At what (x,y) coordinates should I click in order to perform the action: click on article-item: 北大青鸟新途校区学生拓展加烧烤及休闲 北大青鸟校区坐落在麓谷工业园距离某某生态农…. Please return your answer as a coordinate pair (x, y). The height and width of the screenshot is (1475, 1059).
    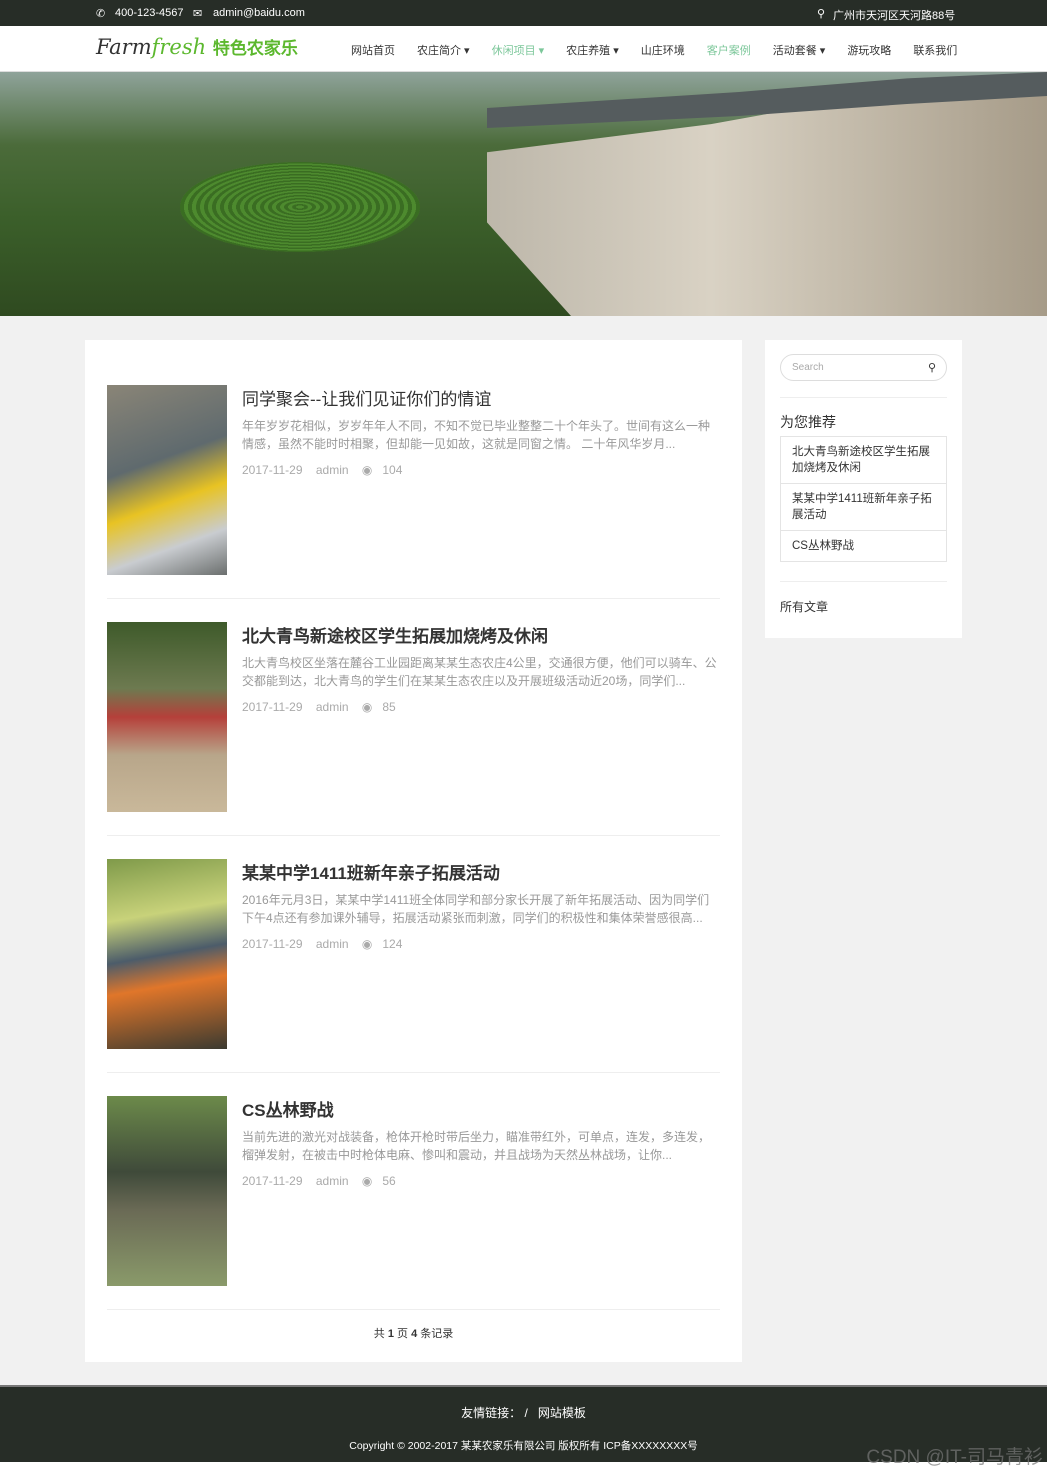
    Looking at the image, I should click on (413, 729).